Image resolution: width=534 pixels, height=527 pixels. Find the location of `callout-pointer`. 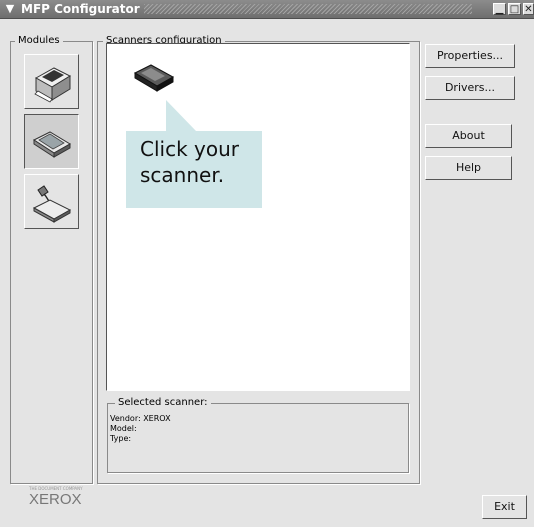

callout-pointer is located at coordinates (181, 115).